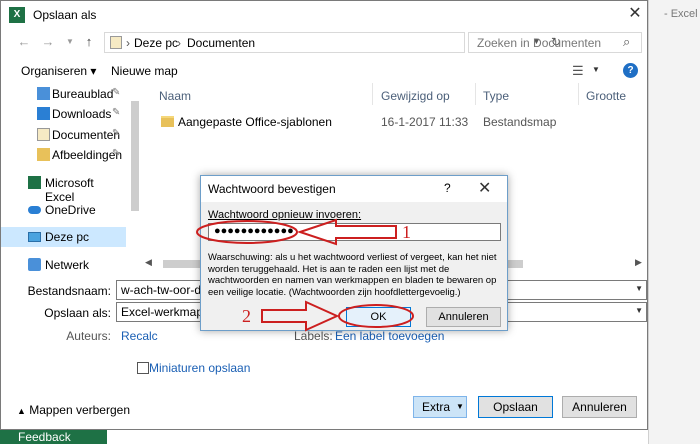 The image size is (700, 444). I want to click on tools-label: Extra, so click(436, 407).